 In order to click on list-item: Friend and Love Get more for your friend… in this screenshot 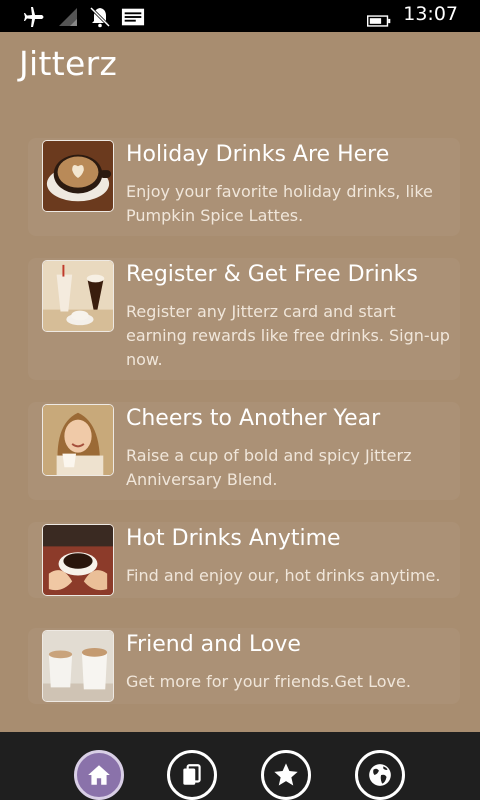, I will do `click(244, 666)`.